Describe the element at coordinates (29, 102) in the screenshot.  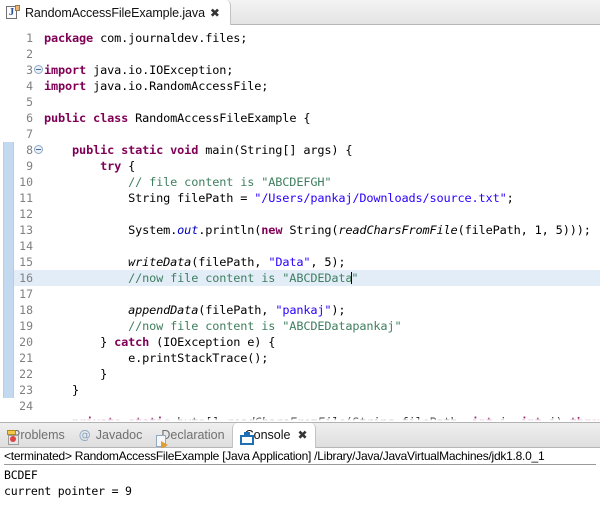
I see `line-number: 5` at that location.